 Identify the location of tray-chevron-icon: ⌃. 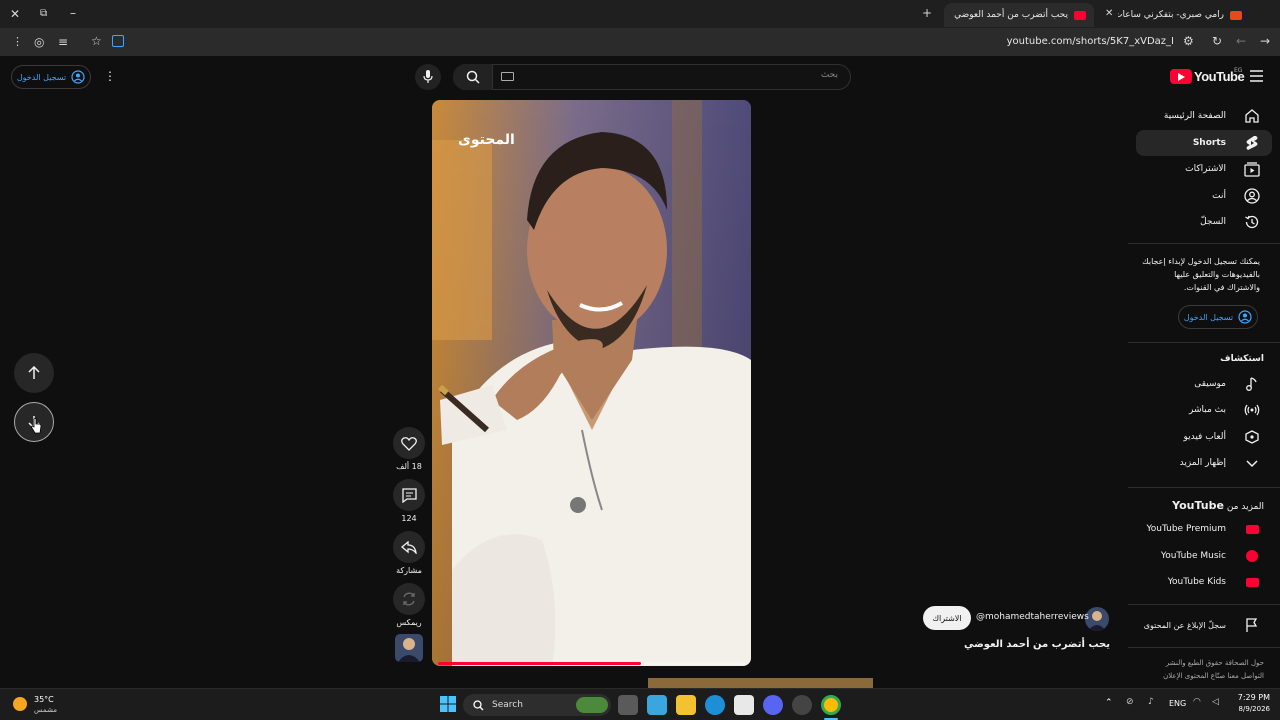
(1109, 703).